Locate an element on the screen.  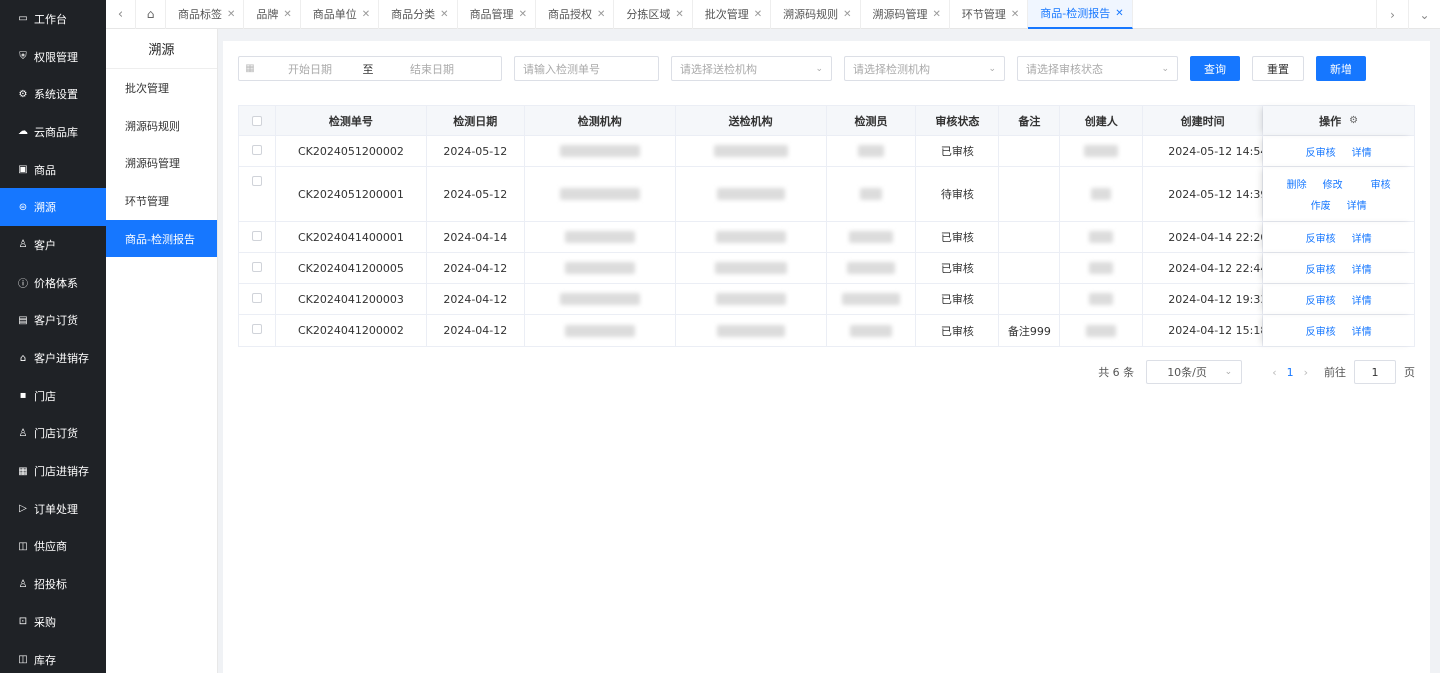
audit-link: 审核 is located at coordinates (1381, 183).